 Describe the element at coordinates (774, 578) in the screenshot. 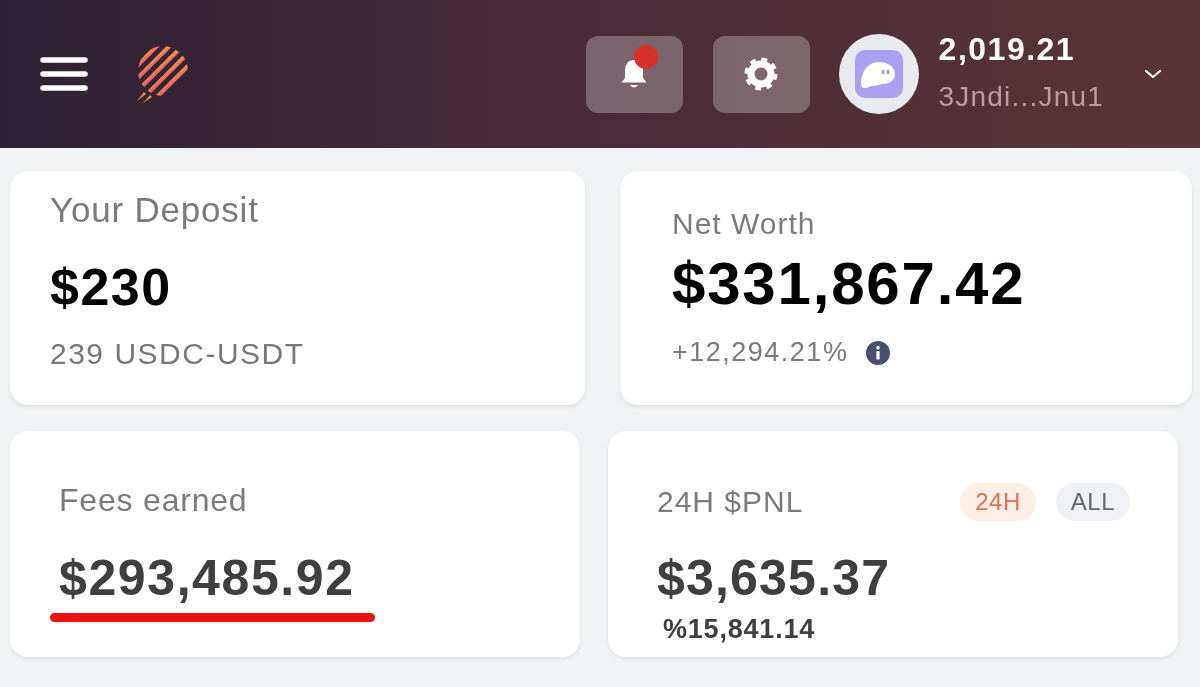

I see `card-value: $3,635.37` at that location.